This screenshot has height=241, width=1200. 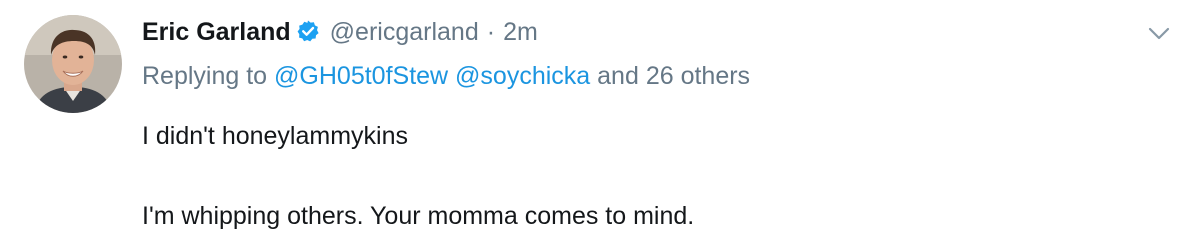 I want to click on tweet-timestamp: 2m, so click(x=520, y=32).